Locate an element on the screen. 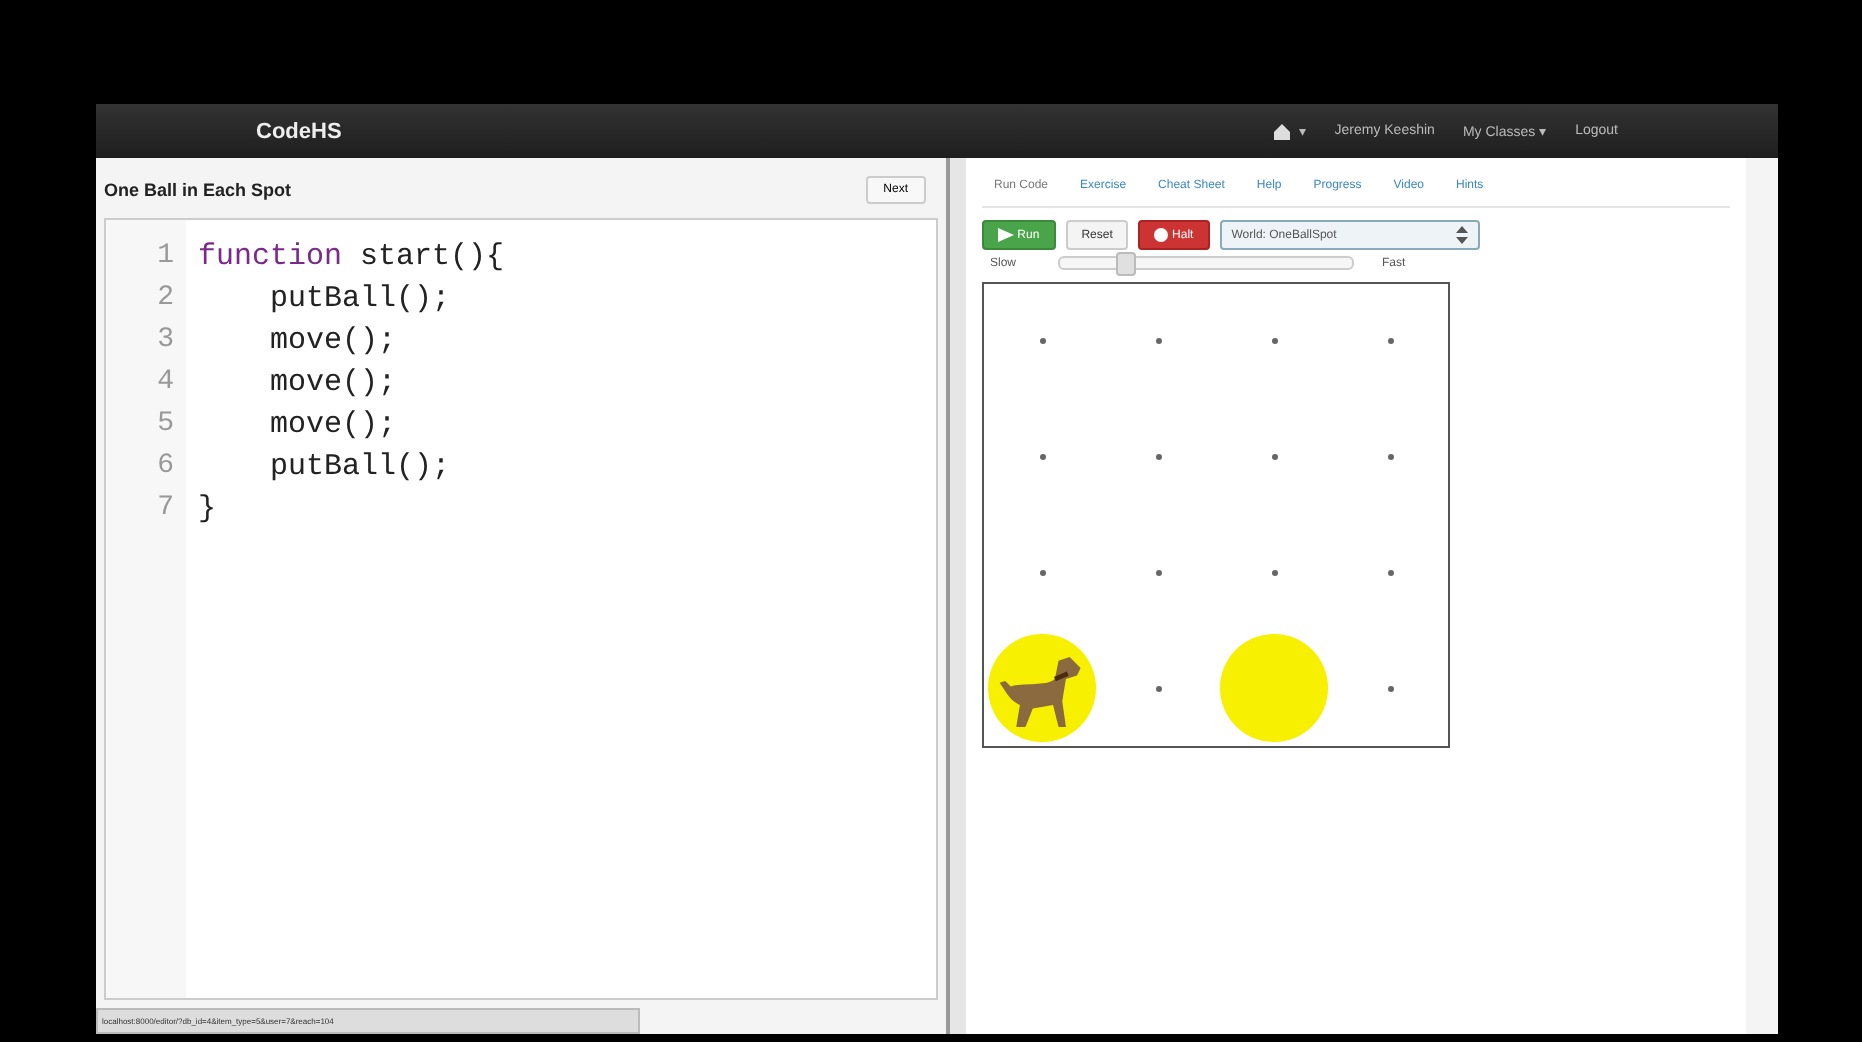 Image resolution: width=1862 pixels, height=1042 pixels. line-number: 1 is located at coordinates (164, 257).